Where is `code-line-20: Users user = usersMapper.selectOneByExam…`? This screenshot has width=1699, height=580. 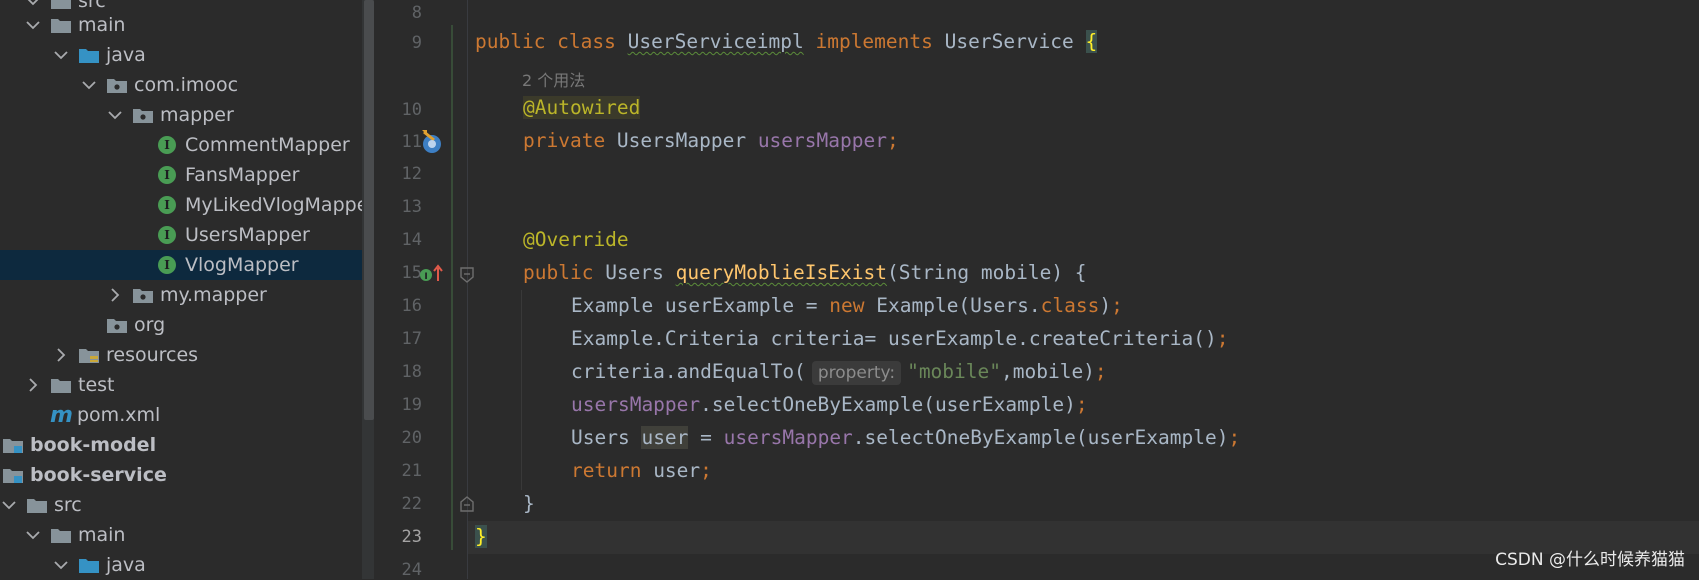 code-line-20: Users user = usersMapper.selectOneByExam… is located at coordinates (905, 437).